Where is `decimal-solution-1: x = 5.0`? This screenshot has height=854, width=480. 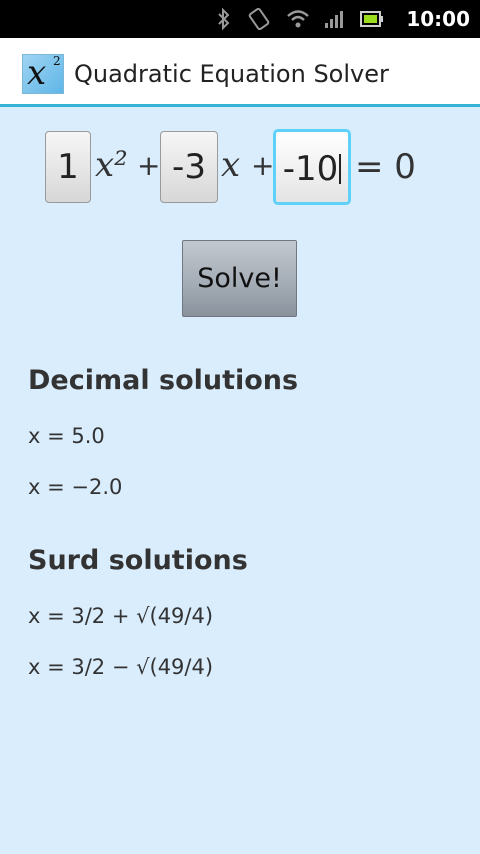 decimal-solution-1: x = 5.0 is located at coordinates (66, 436).